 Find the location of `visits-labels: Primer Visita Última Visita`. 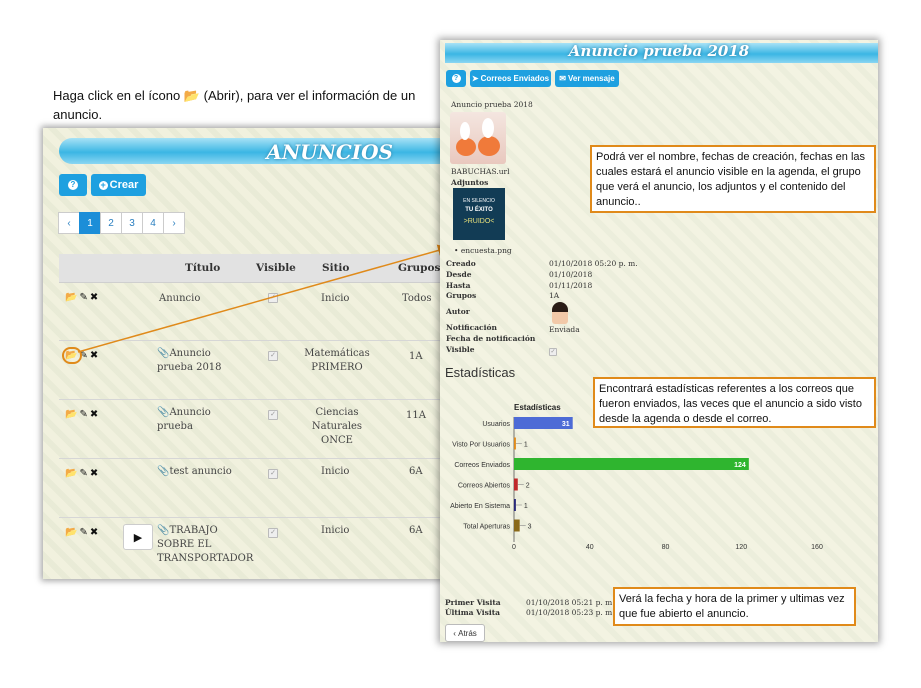

visits-labels: Primer Visita Última Visita is located at coordinates (473, 608).